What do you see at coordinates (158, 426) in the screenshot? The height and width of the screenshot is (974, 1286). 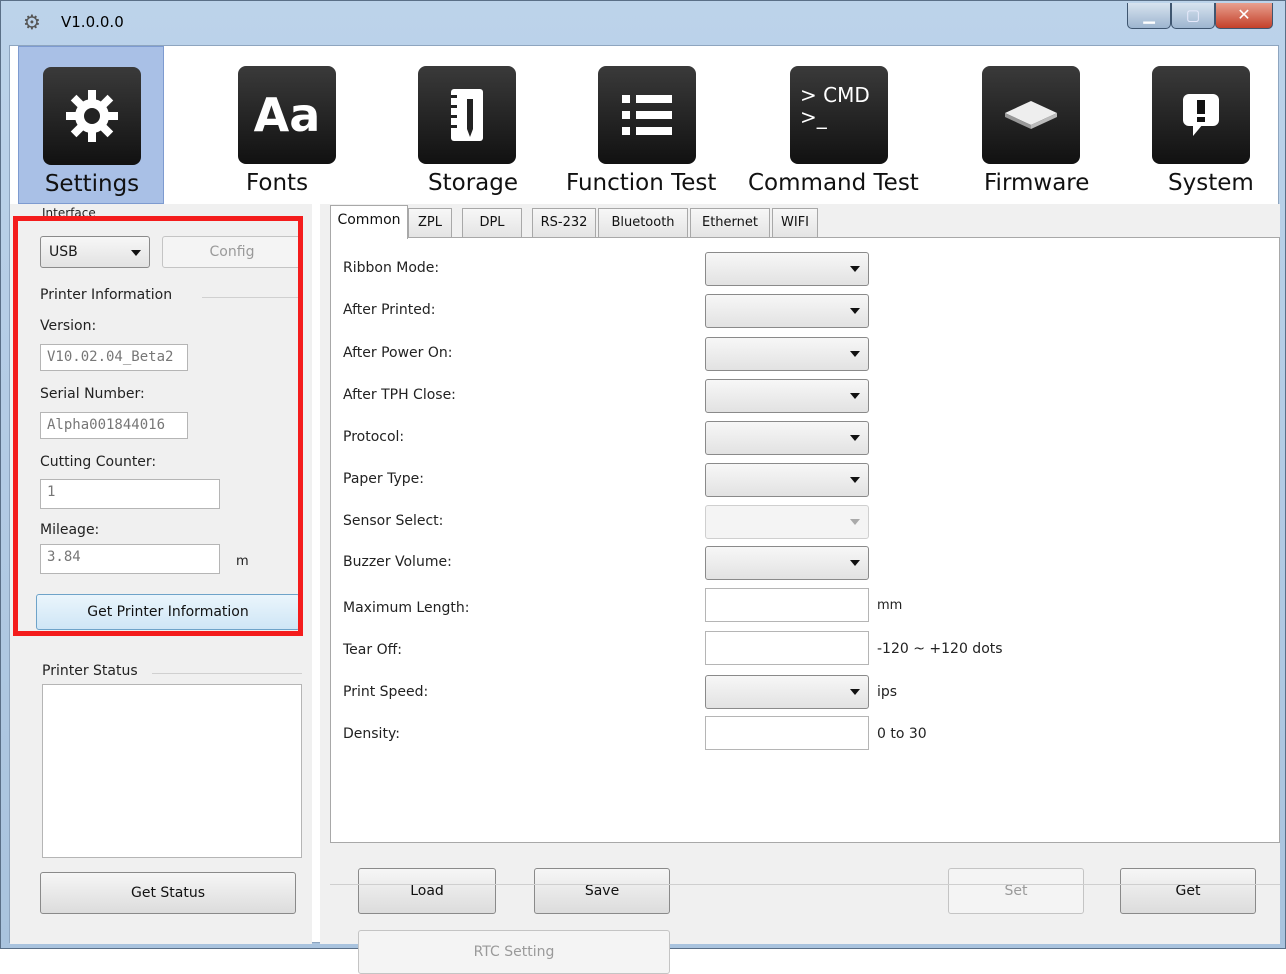 I see `highlight-frame` at bounding box center [158, 426].